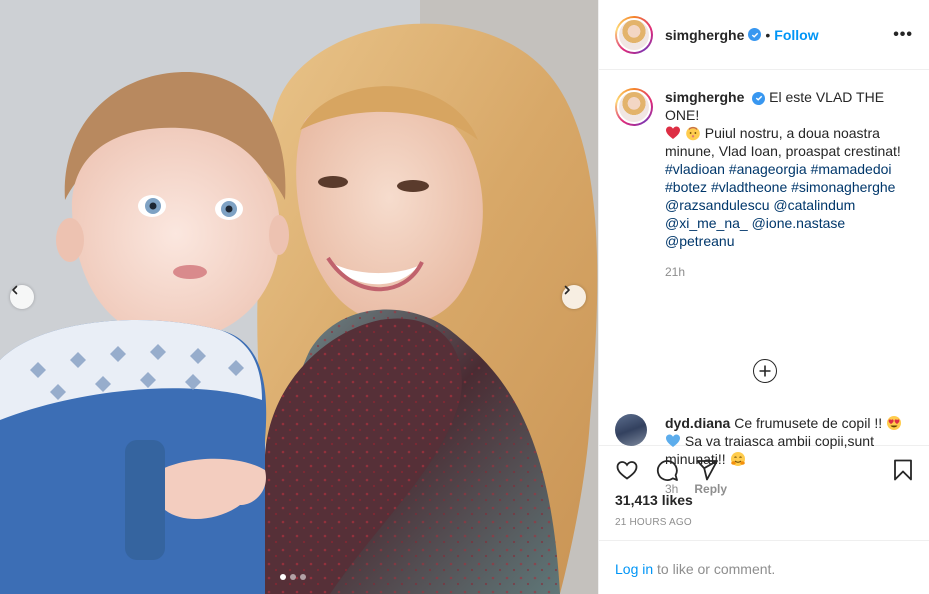  I want to click on blue-heart-emoji-icon, so click(673, 440).